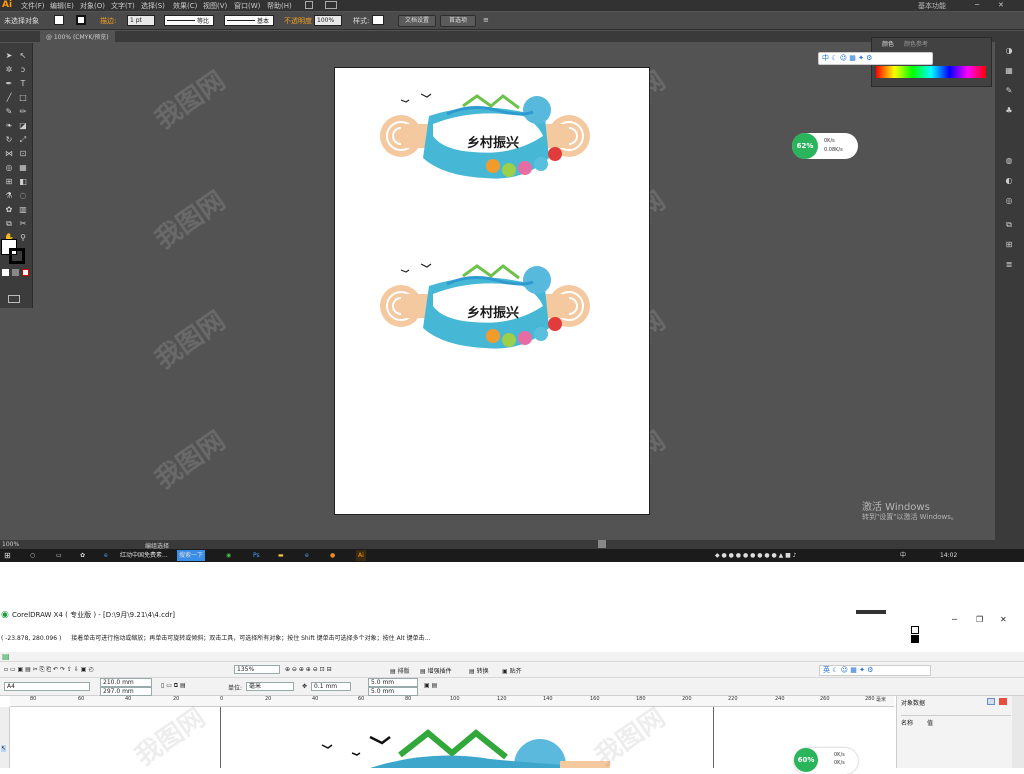 This screenshot has width=1024, height=774. What do you see at coordinates (1009, 111) in the screenshot?
I see `symbols-icon: ♣` at bounding box center [1009, 111].